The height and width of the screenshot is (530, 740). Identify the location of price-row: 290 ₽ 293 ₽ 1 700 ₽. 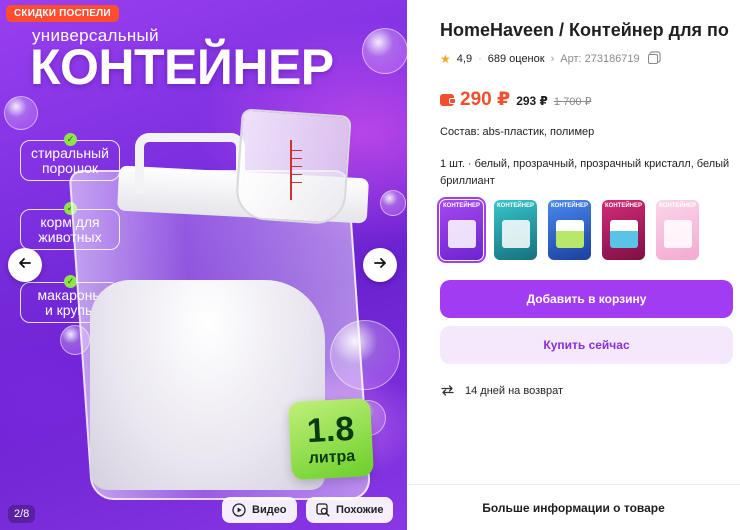
(516, 99).